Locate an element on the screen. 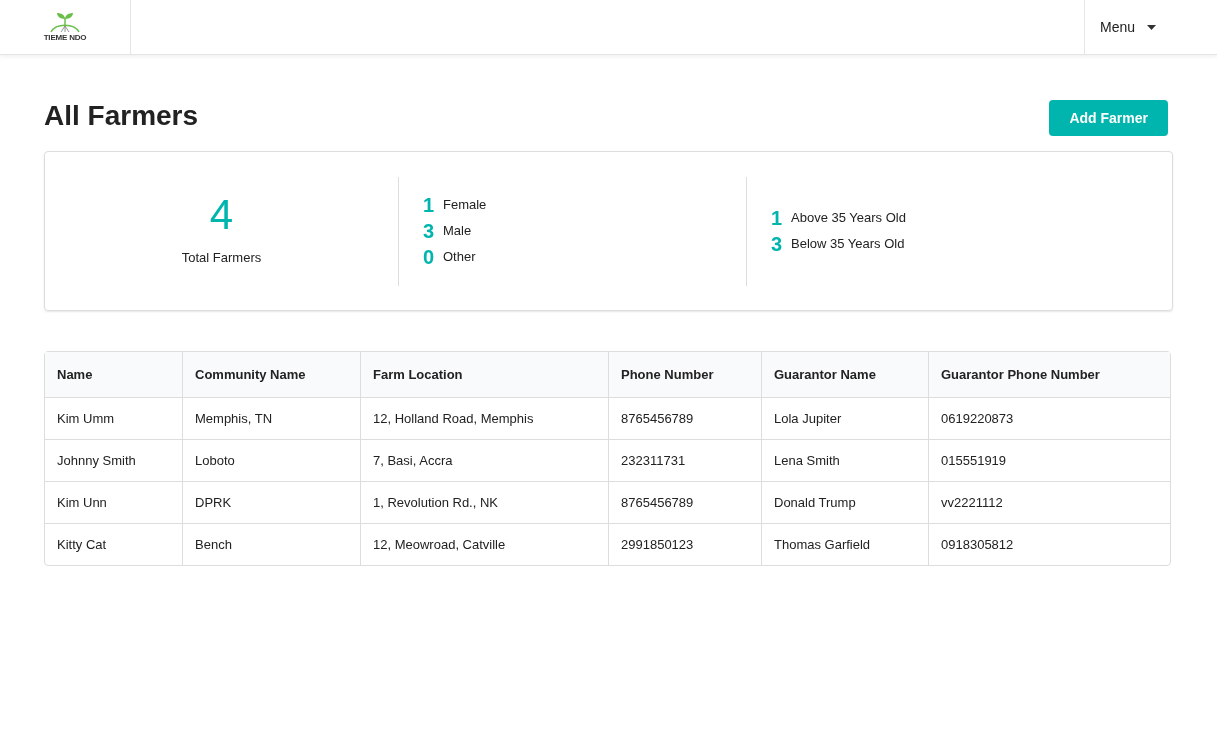 Image resolution: width=1217 pixels, height=756 pixels. logo: TIEME NDO is located at coordinates (65, 27).